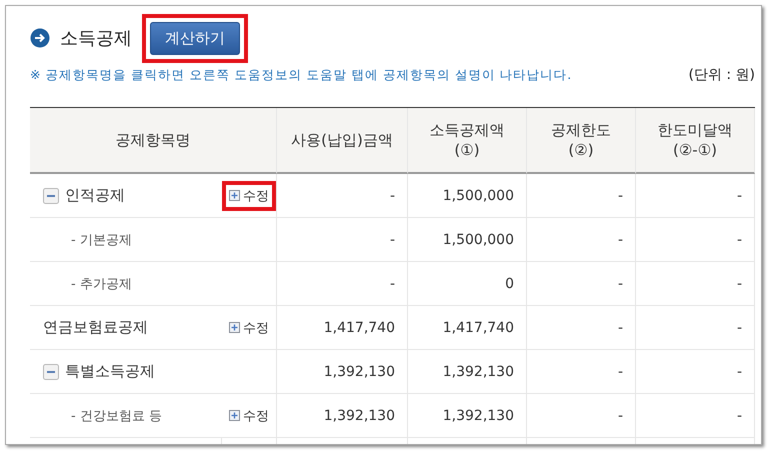 The width and height of the screenshot is (770, 454). What do you see at coordinates (87, 239) in the screenshot?
I see `item-name: - 기본공제` at bounding box center [87, 239].